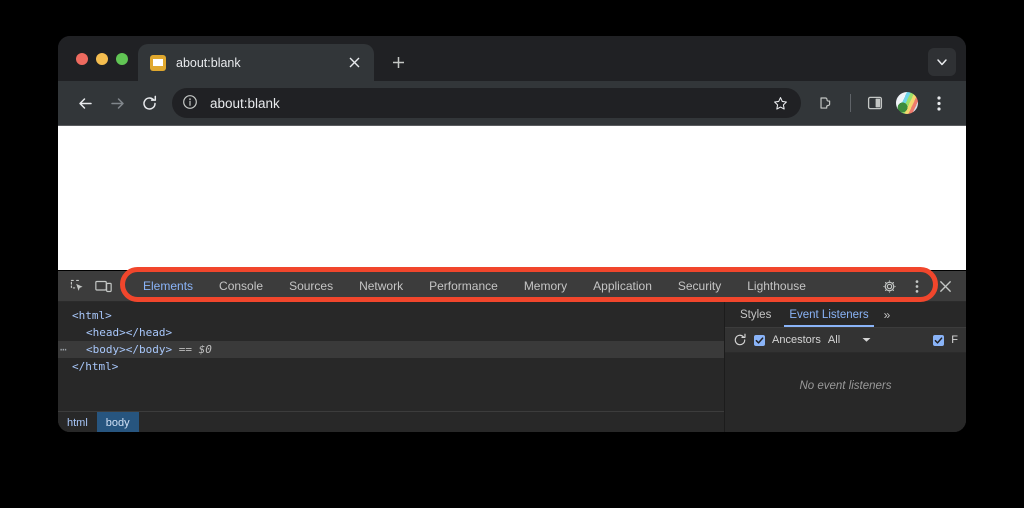 The height and width of the screenshot is (508, 1024). I want to click on tab-elements-label: Elements, so click(168, 286).